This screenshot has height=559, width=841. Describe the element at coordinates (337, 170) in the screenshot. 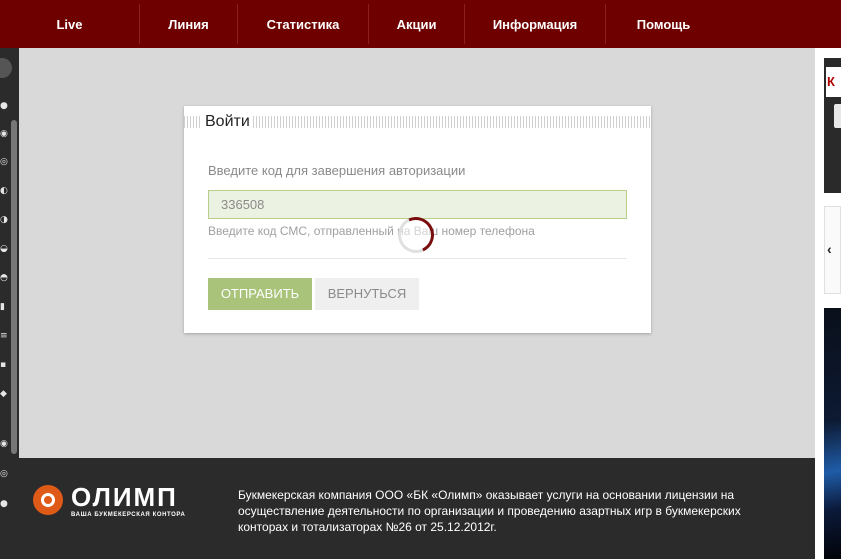

I see `code-label: Введите код для завершения авторизации` at that location.